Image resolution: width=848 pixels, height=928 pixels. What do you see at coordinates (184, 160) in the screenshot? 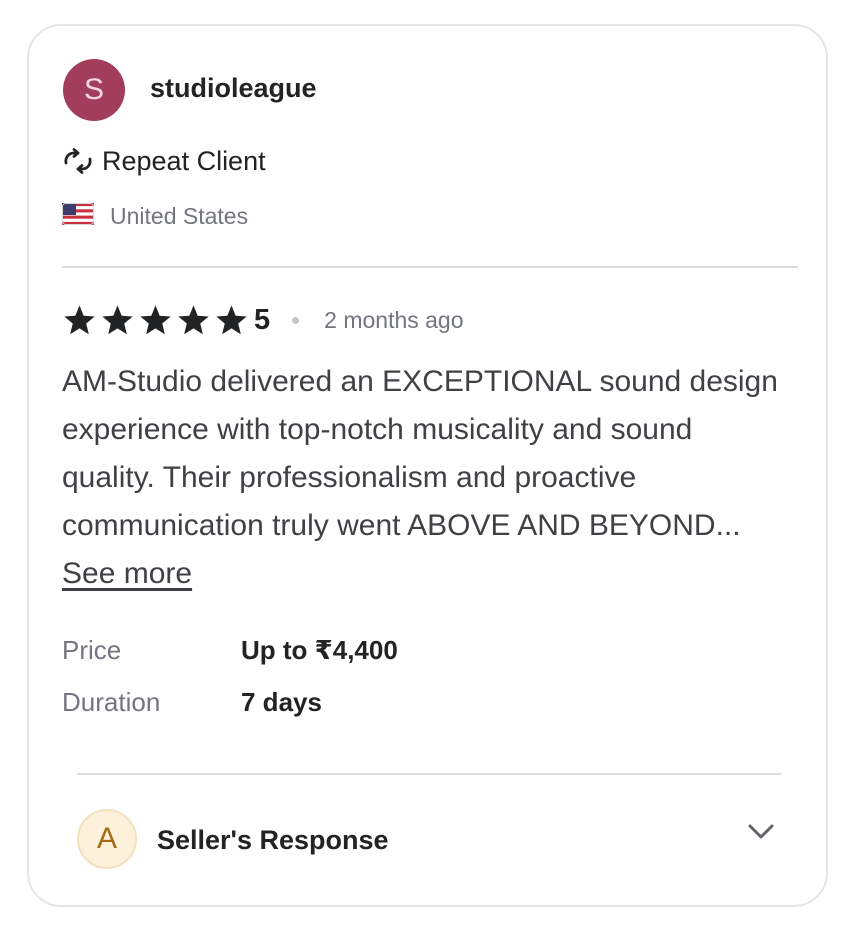
I see `repeat-client-label: Repeat Client` at bounding box center [184, 160].